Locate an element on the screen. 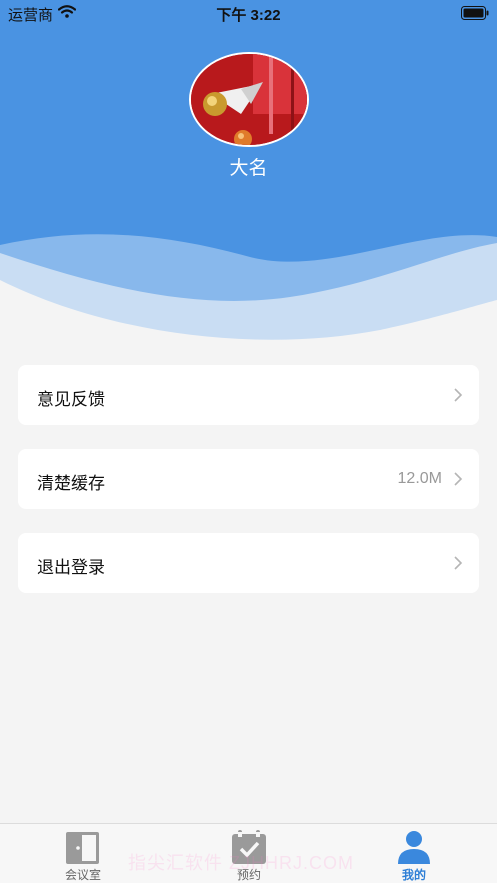 Image resolution: width=497 pixels, height=883 pixels. user-name: 大名 is located at coordinates (248, 168).